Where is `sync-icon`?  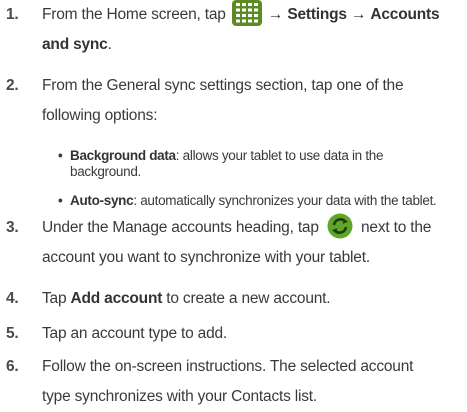
sync-icon is located at coordinates (340, 226).